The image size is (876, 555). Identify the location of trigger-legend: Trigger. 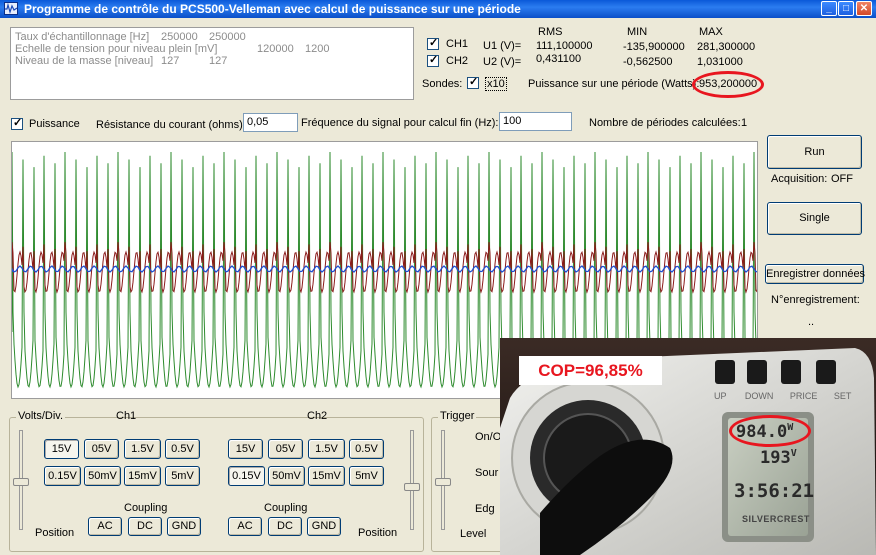
(457, 416).